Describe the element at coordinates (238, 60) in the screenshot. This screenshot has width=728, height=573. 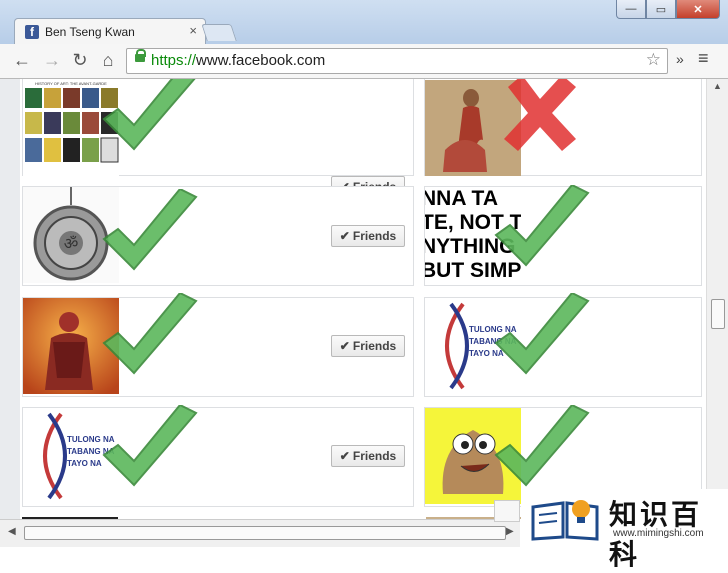
I see `url-text: https://www.facebook.com` at that location.